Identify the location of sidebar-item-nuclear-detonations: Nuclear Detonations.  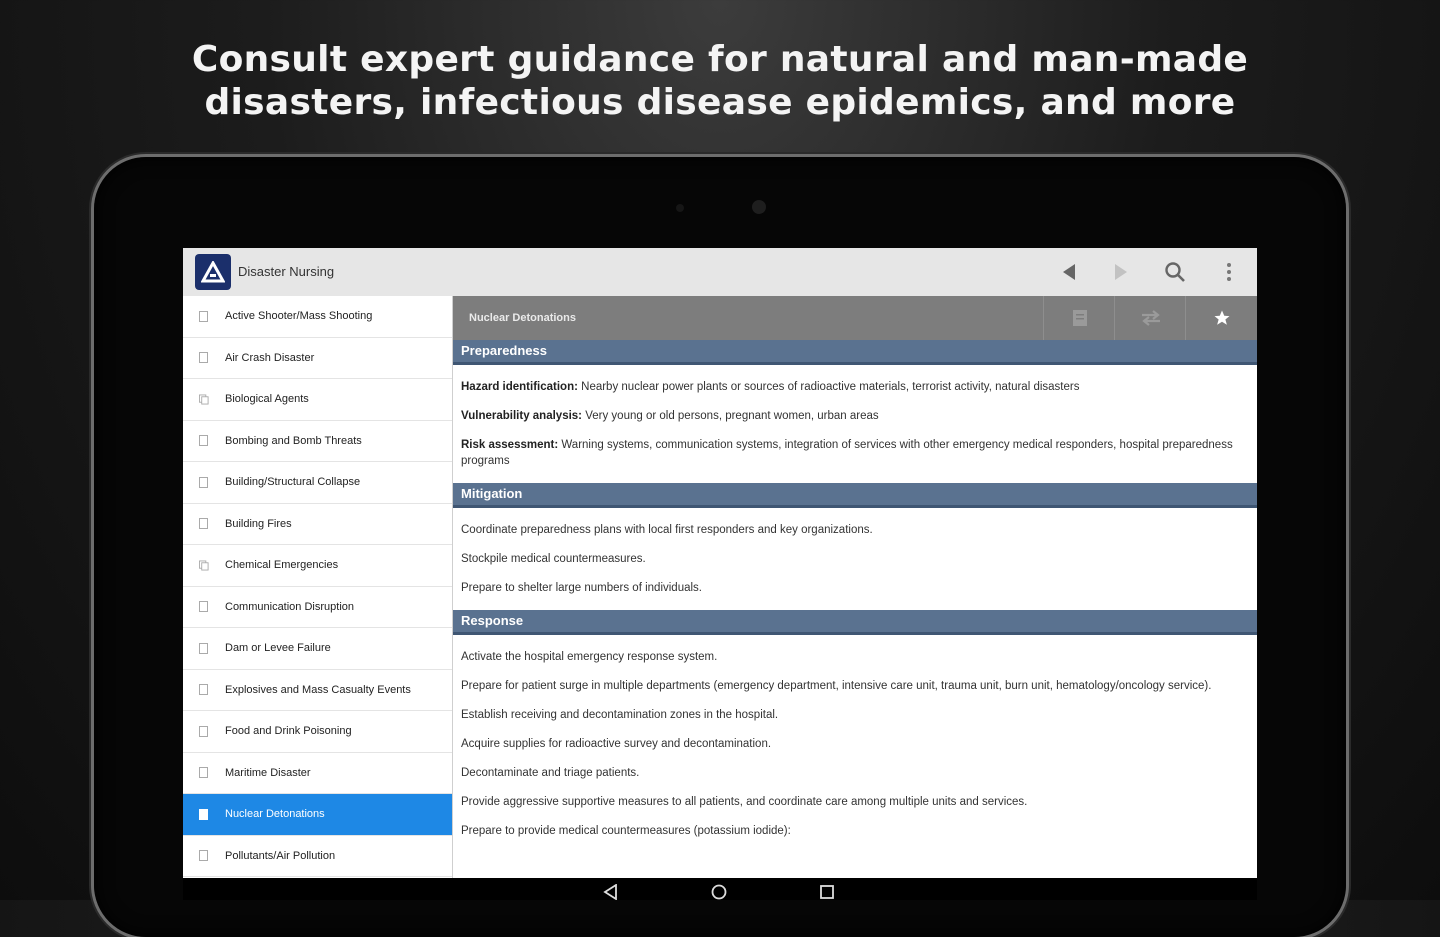
(317, 815).